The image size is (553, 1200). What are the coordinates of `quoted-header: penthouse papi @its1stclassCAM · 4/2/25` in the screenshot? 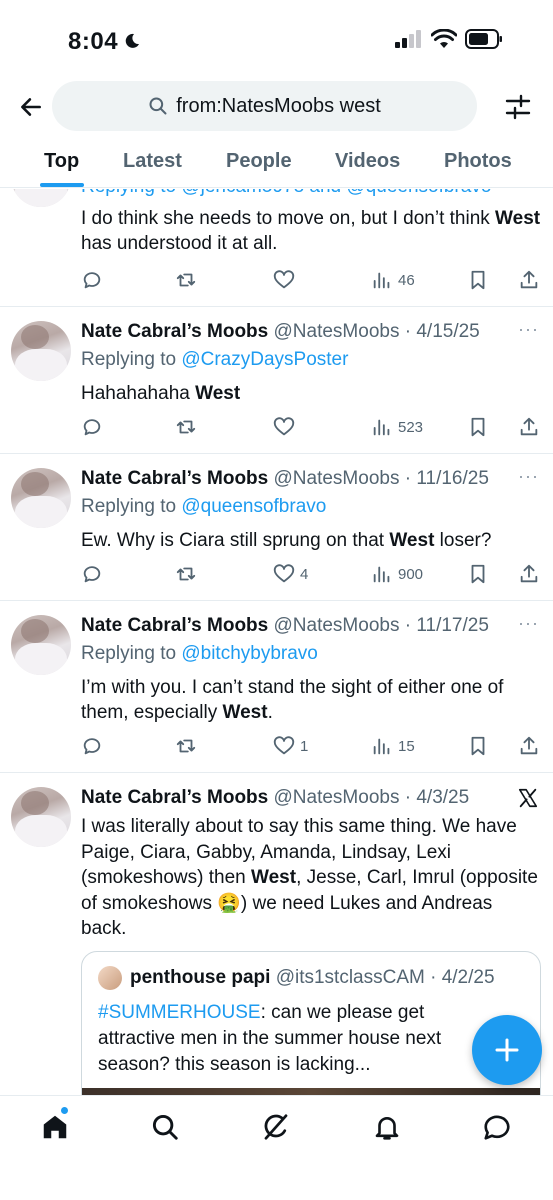 It's located at (312, 978).